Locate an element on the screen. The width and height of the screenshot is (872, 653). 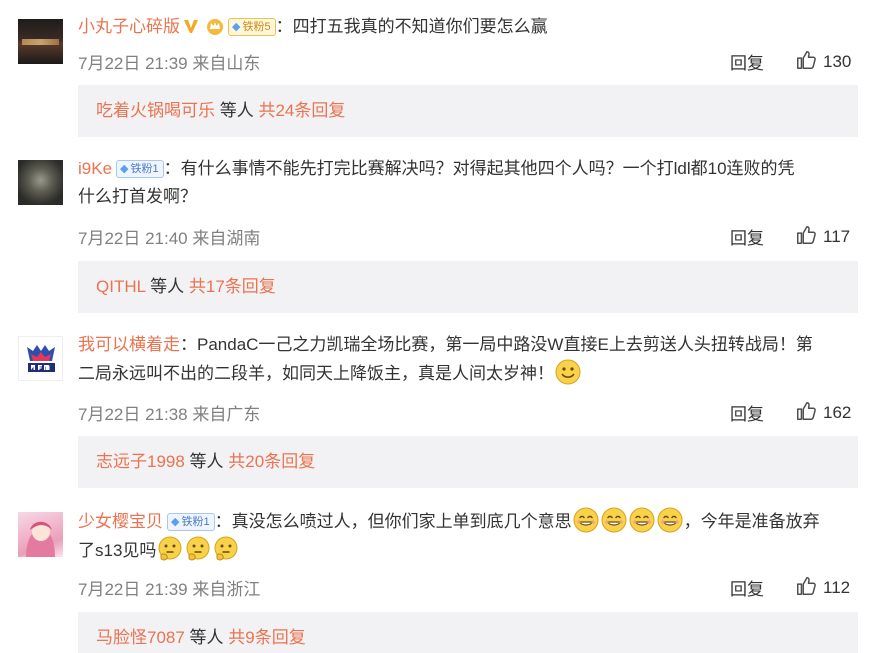
comment-text-cont: 什么打首发啊？ is located at coordinates (137, 196).